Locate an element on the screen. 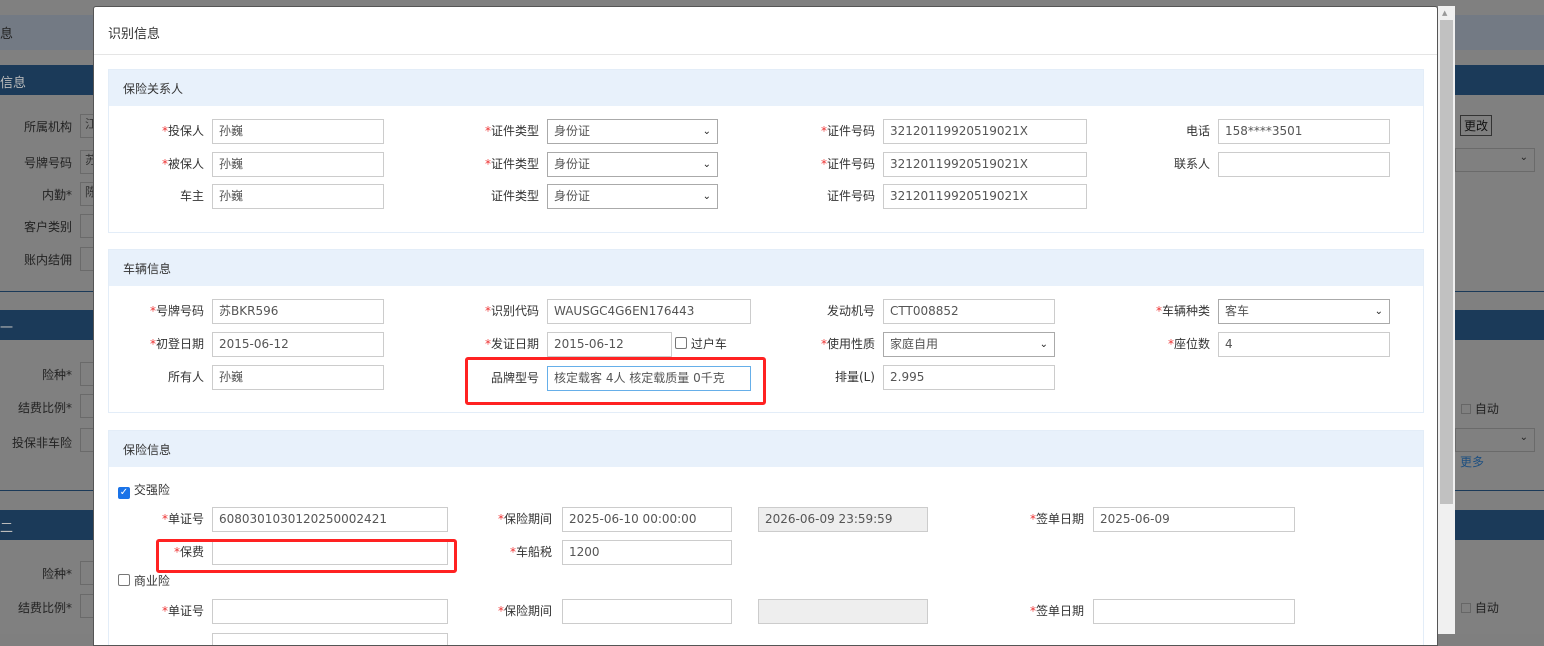  seats-input: 4 is located at coordinates (1304, 344).